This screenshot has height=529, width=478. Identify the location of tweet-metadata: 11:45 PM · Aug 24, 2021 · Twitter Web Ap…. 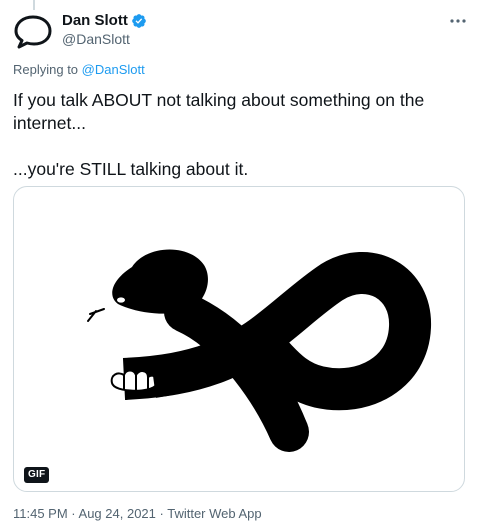
(137, 514).